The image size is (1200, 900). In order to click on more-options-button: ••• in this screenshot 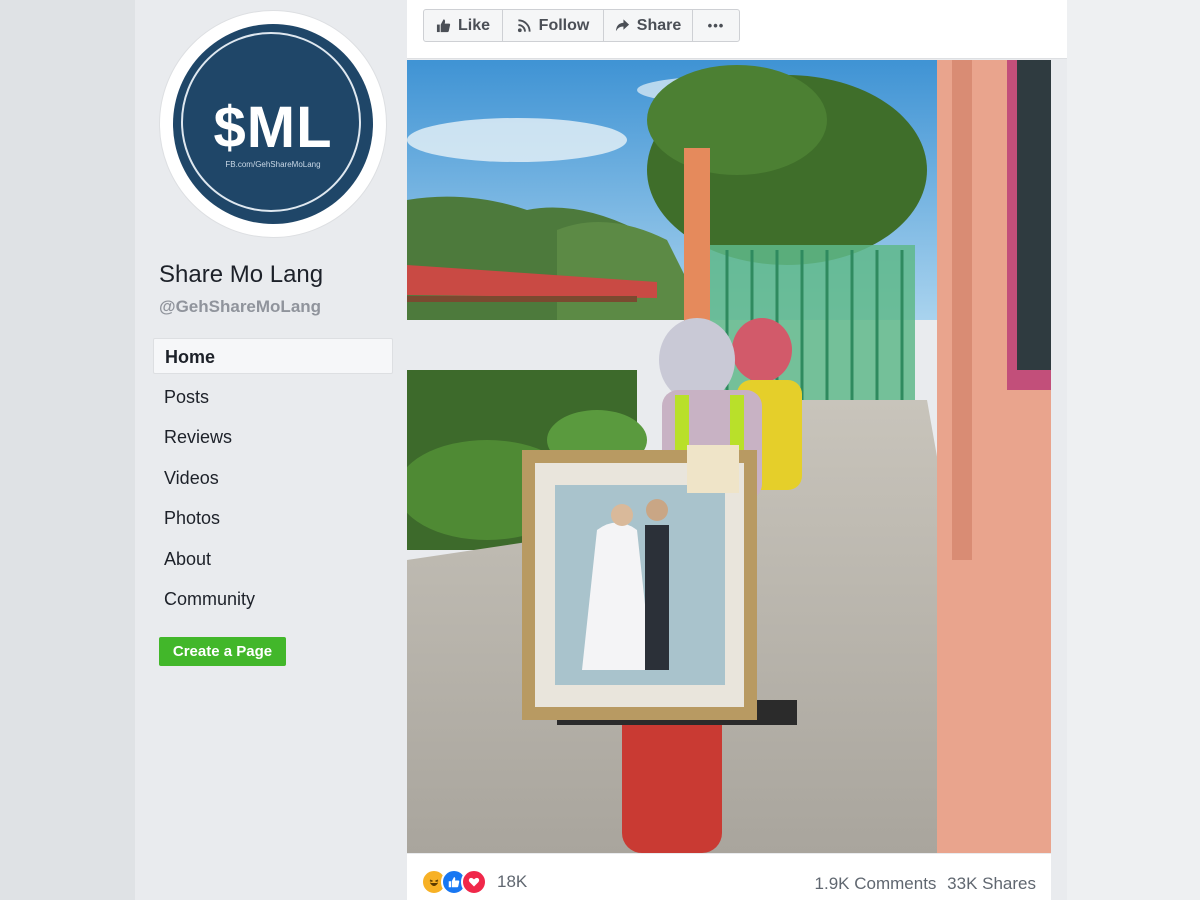, I will do `click(716, 25)`.